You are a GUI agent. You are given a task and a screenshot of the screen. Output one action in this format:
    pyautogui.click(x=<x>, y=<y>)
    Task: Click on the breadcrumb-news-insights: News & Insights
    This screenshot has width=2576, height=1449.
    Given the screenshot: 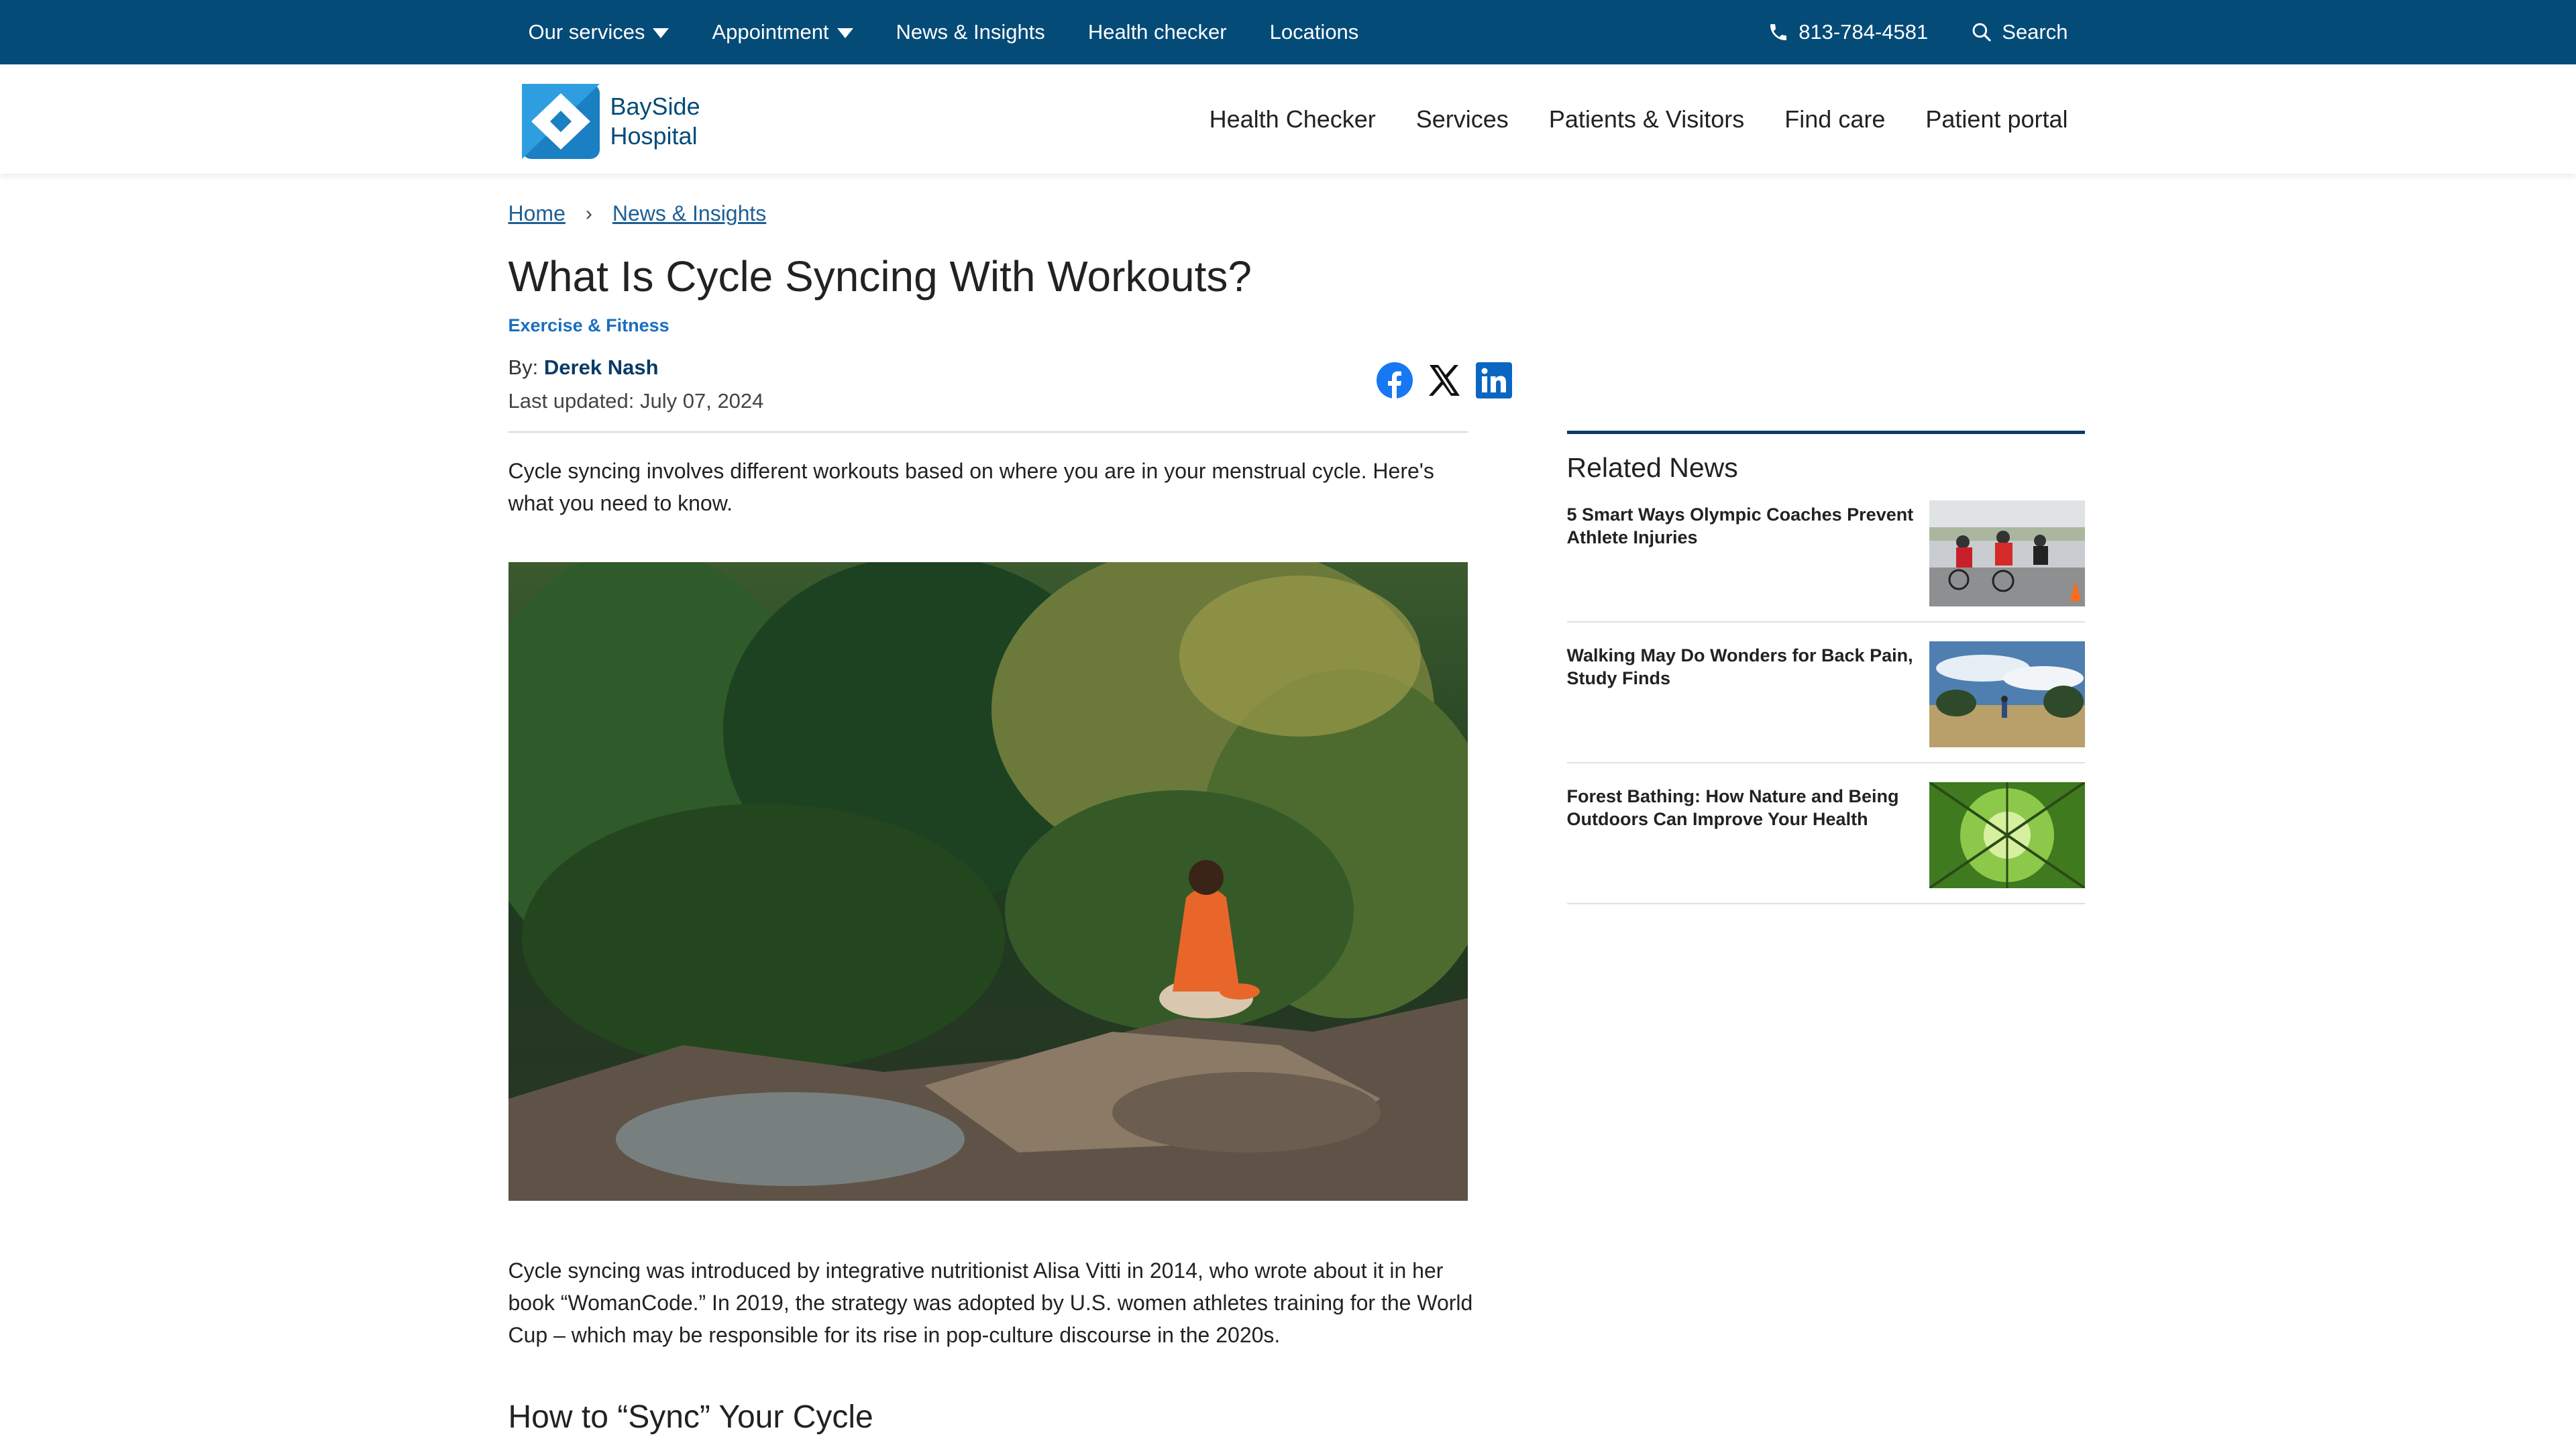 What is the action you would take?
    pyautogui.click(x=689, y=213)
    